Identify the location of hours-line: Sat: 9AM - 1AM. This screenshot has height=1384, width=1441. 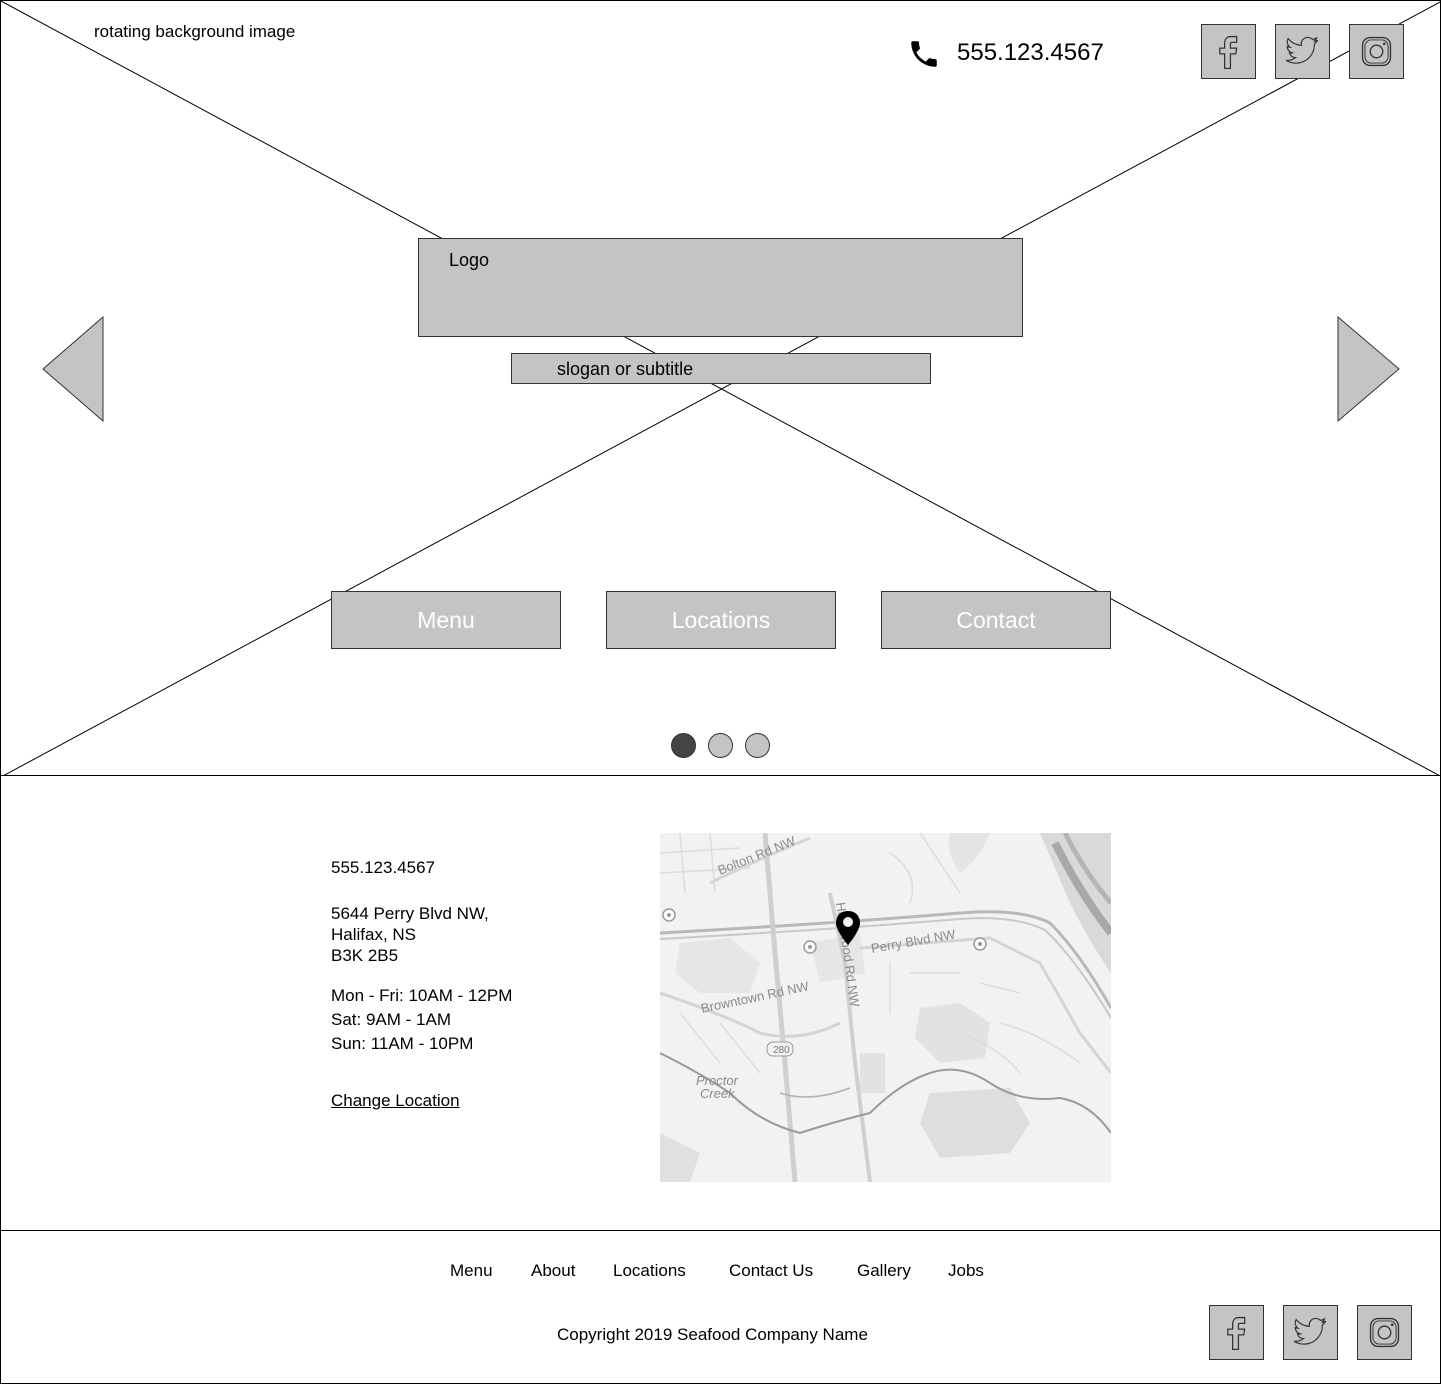
(391, 1019).